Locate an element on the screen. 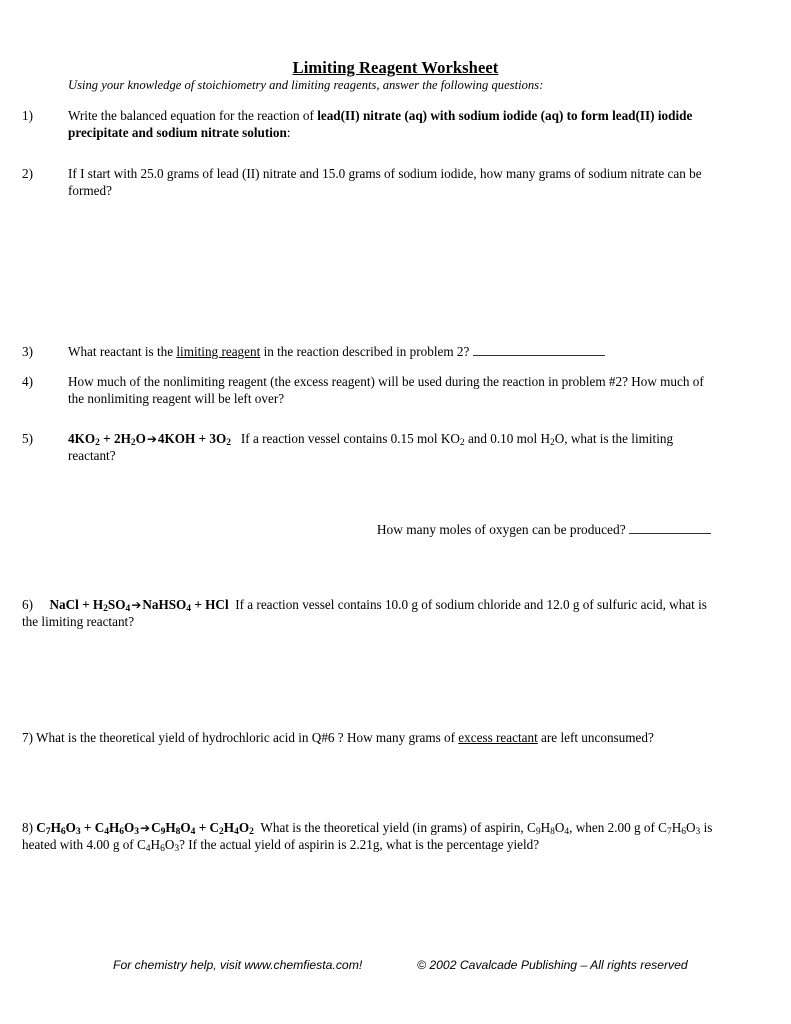 The image size is (791, 1024). q8-reactant-2c: O is located at coordinates (129, 827).